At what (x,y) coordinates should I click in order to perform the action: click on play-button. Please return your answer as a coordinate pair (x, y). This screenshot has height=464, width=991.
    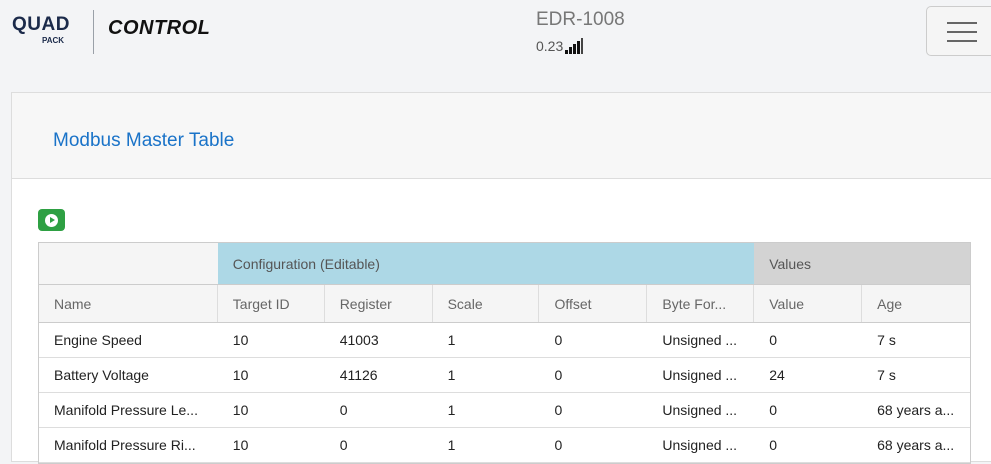
    Looking at the image, I should click on (51, 220).